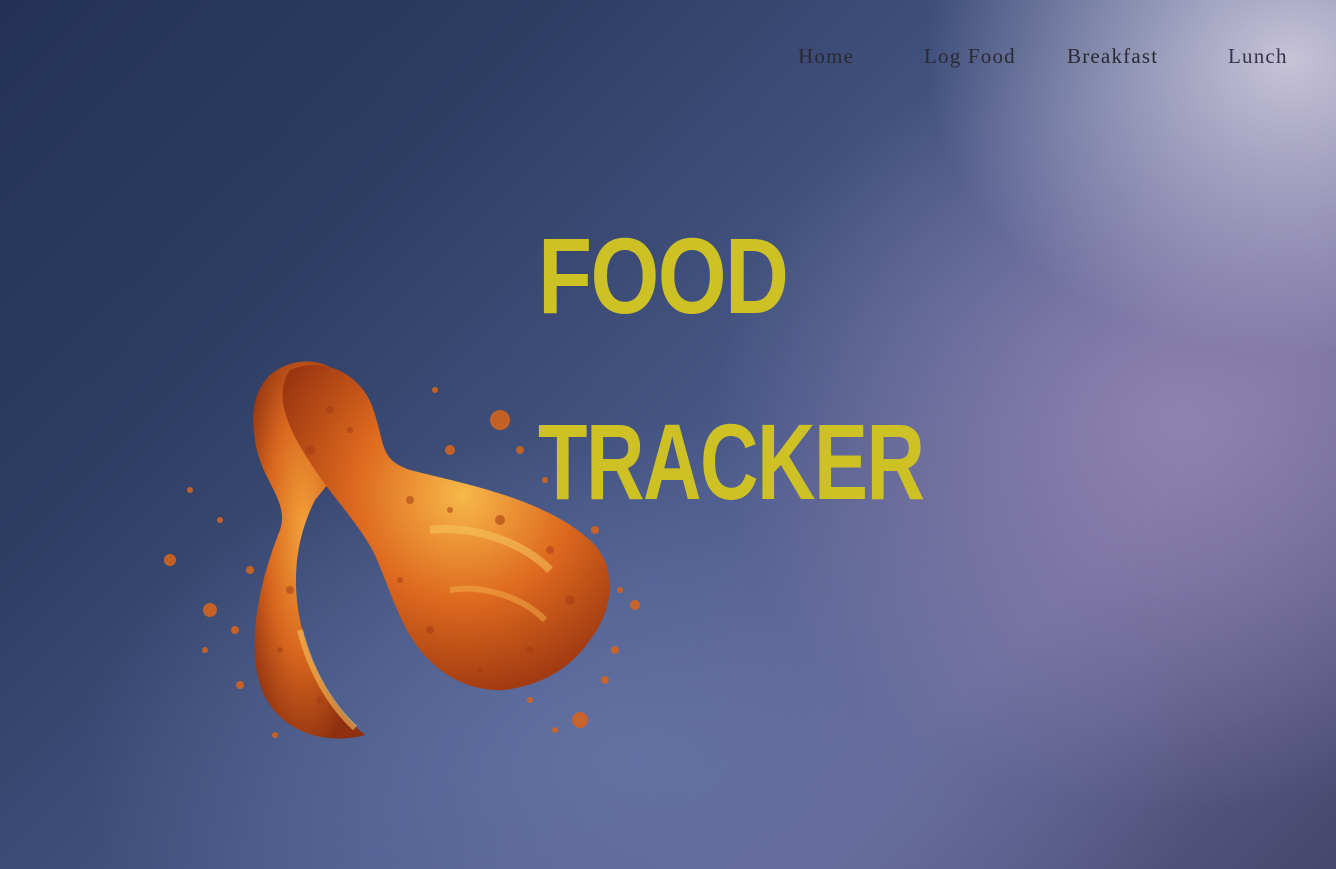 Image resolution: width=1336 pixels, height=869 pixels. Describe the element at coordinates (668, 56) in the screenshot. I see `main-nav: Home Log Food Breakfast Lunch` at that location.